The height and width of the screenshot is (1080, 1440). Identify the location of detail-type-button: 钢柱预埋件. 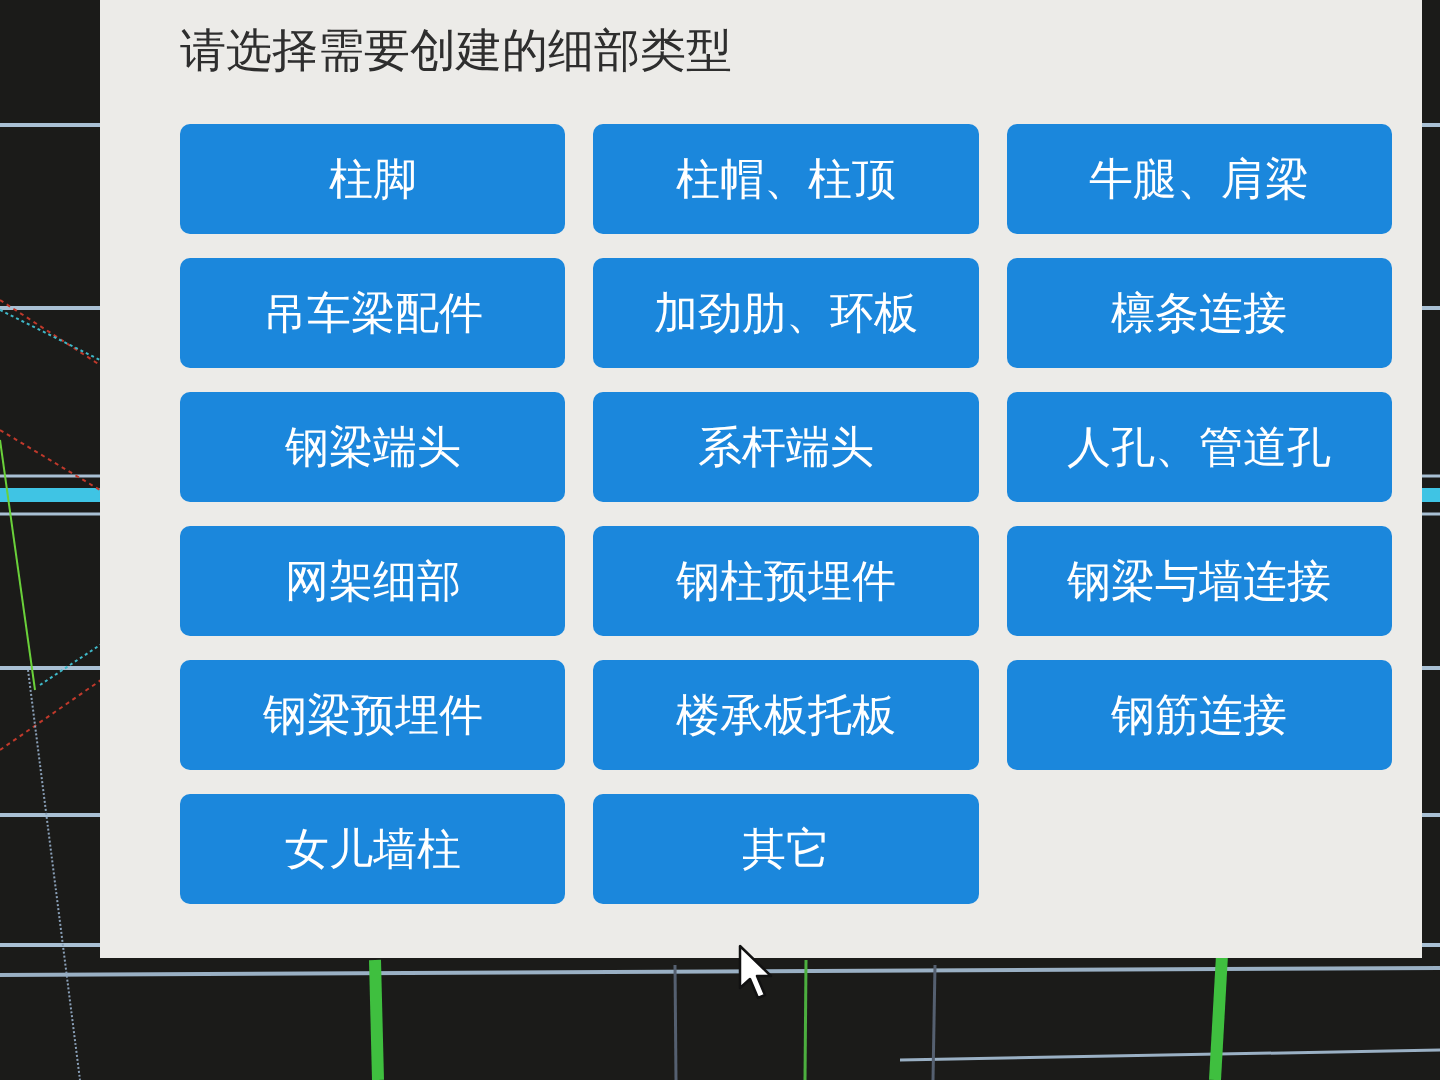
(786, 581).